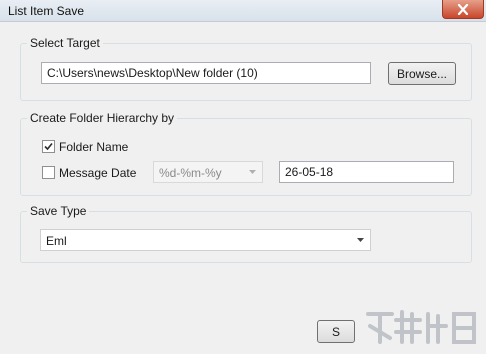 This screenshot has height=354, width=486. Describe the element at coordinates (205, 240) in the screenshot. I see `save-type-select: Eml` at that location.